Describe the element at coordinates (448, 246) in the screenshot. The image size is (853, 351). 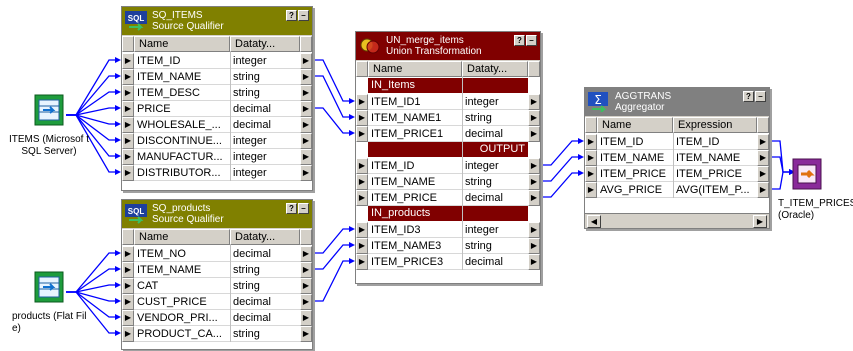
I see `port-row: ▶ ITEM_NAME3 string ▶` at that location.